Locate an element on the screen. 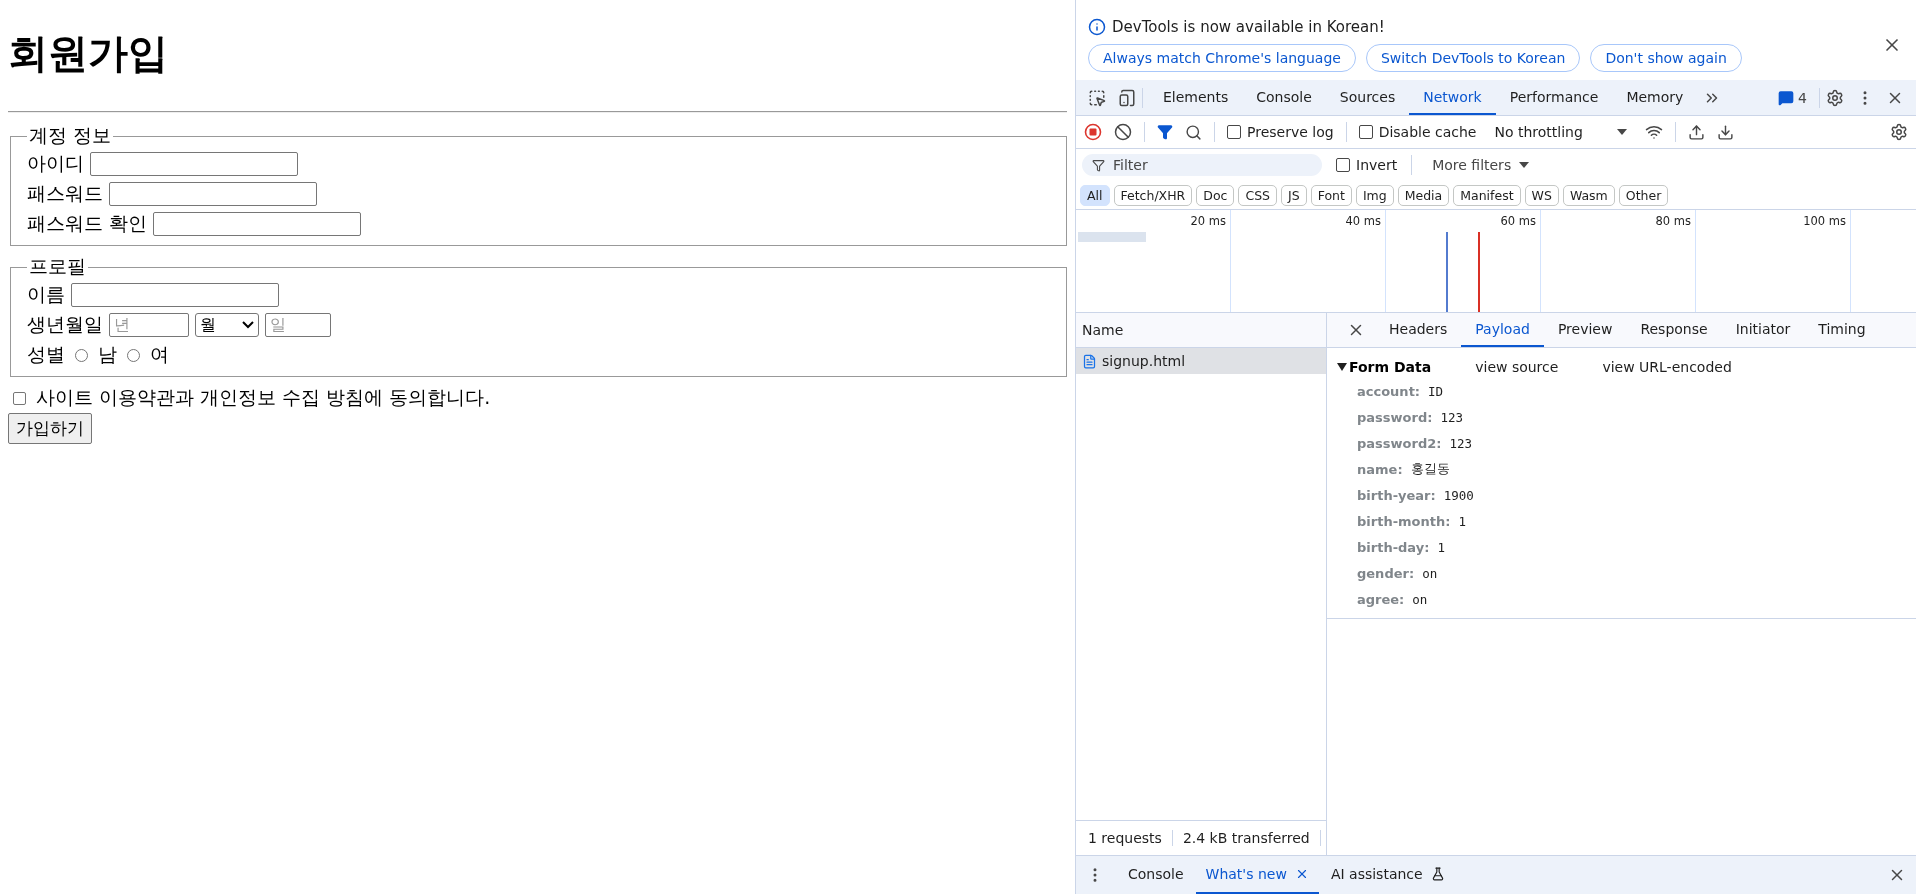  type-filter-chip: Manifest is located at coordinates (1487, 195).